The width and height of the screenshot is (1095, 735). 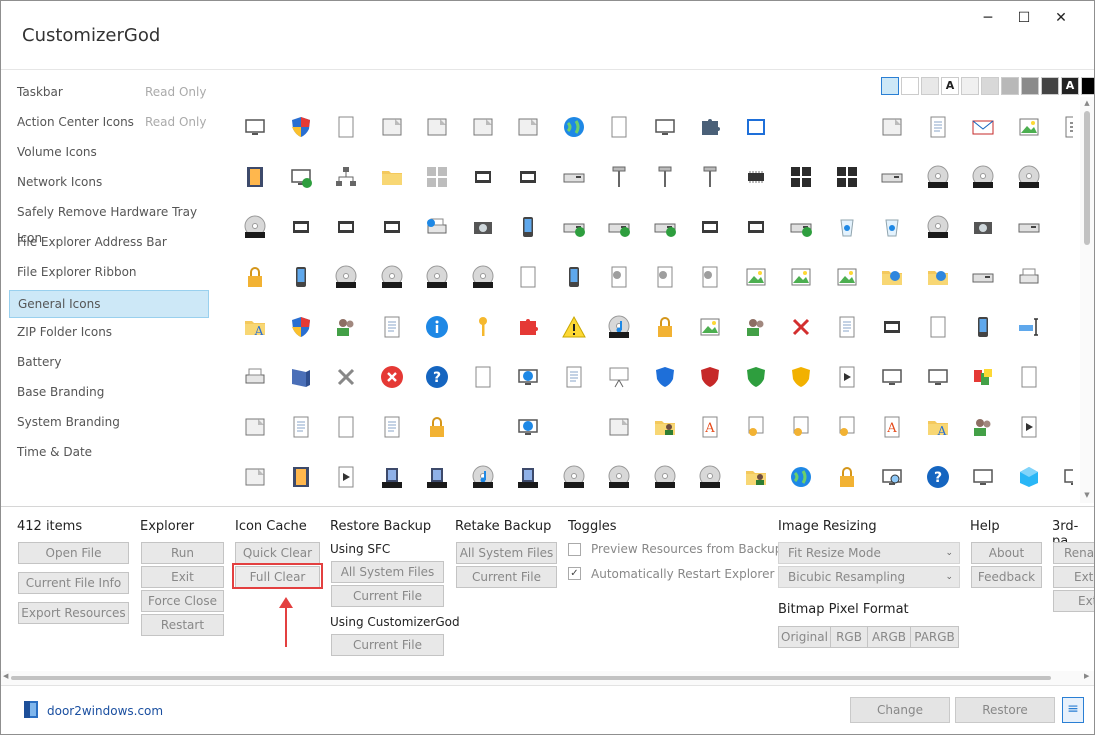 What do you see at coordinates (73, 613) in the screenshot?
I see `export-resources-button: Export Resources` at bounding box center [73, 613].